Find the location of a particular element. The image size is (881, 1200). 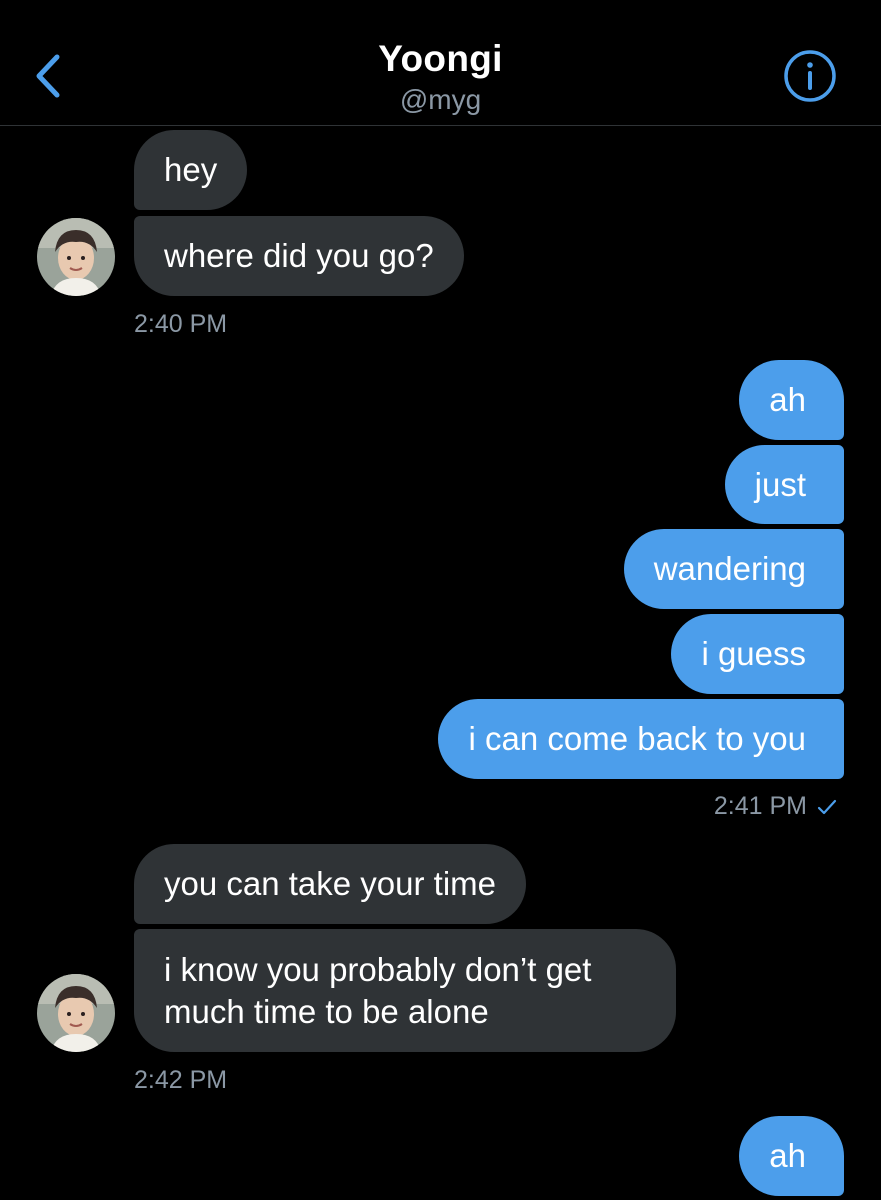

message-timestamp: 2:41 PM is located at coordinates (760, 806).